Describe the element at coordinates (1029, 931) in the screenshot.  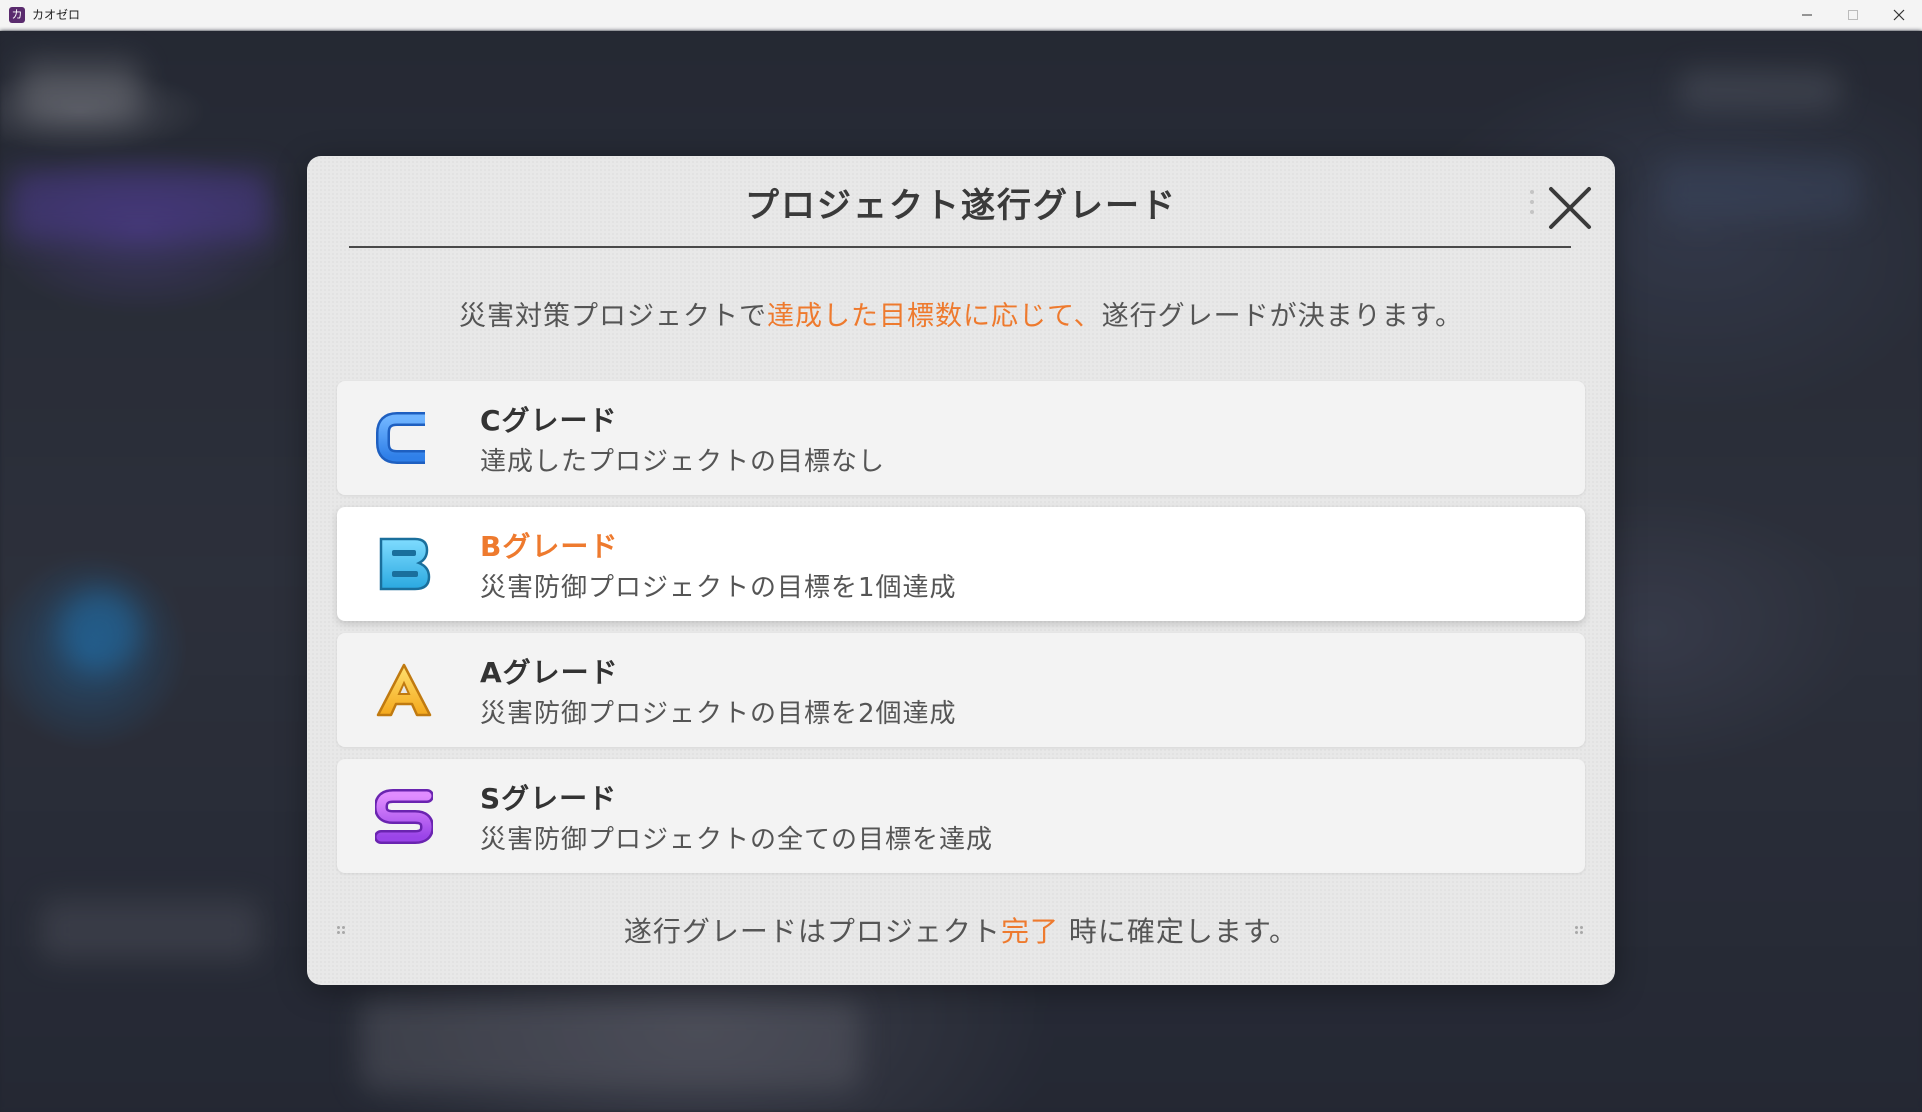
I see `footer-note-highlight: 完了` at that location.